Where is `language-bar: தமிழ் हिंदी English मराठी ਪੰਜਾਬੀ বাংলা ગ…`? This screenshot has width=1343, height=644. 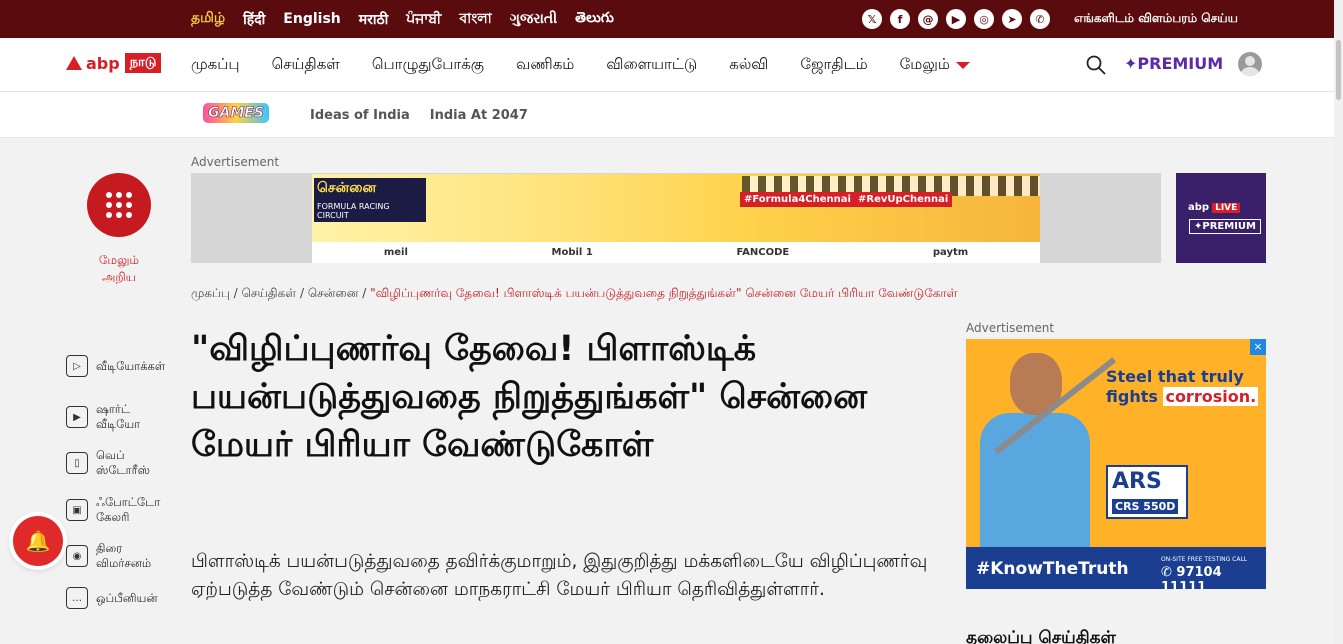
language-bar: தமிழ் हिंदी English मराठी ਪੰਜਾਬੀ বাংলা ગ… is located at coordinates (671, 19).